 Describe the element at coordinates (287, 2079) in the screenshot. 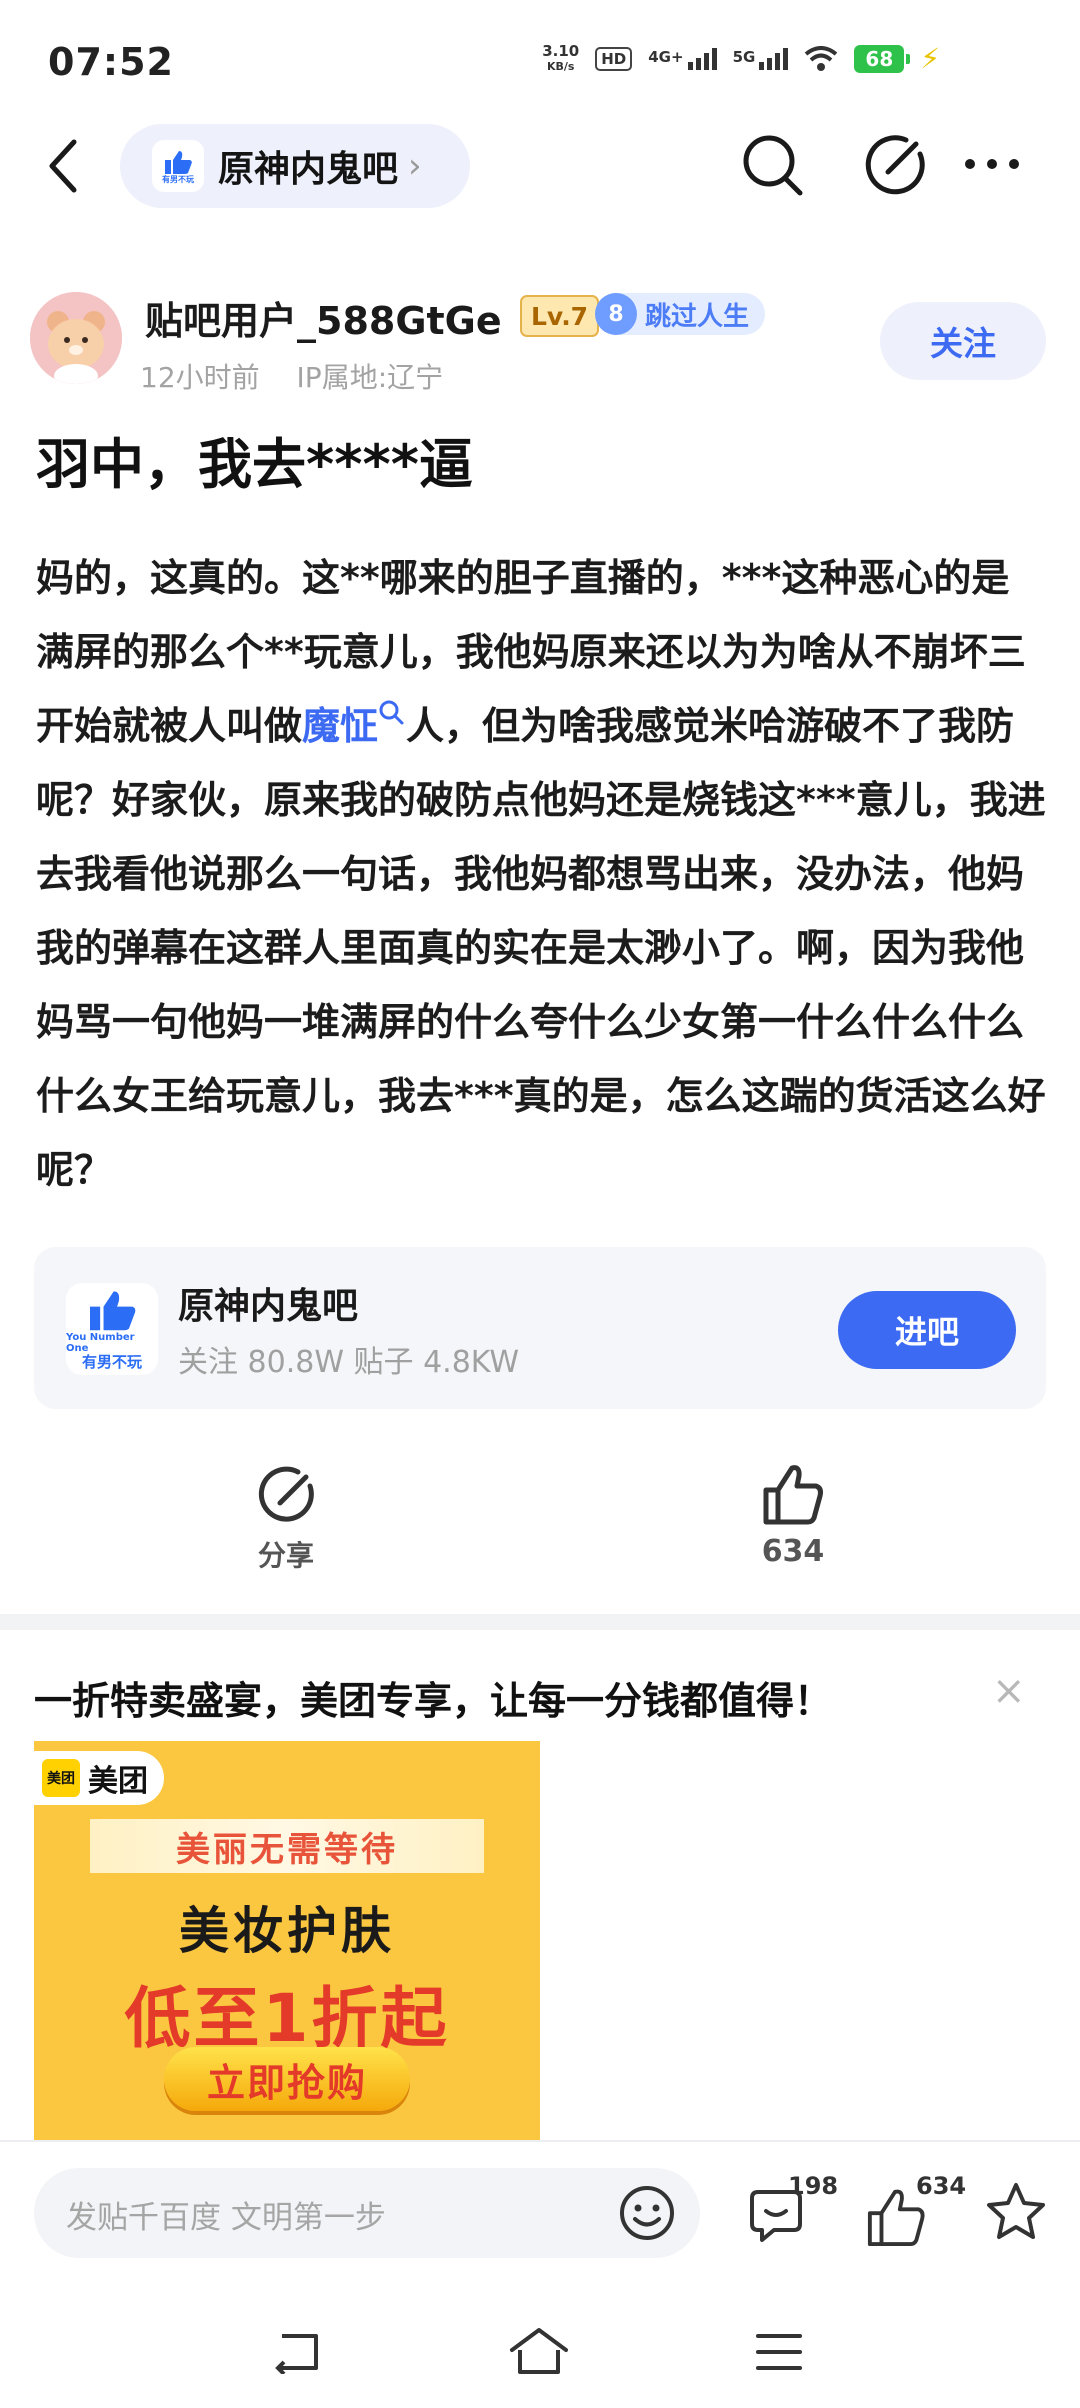

I see `ad-buy-button: 立即抢购` at that location.